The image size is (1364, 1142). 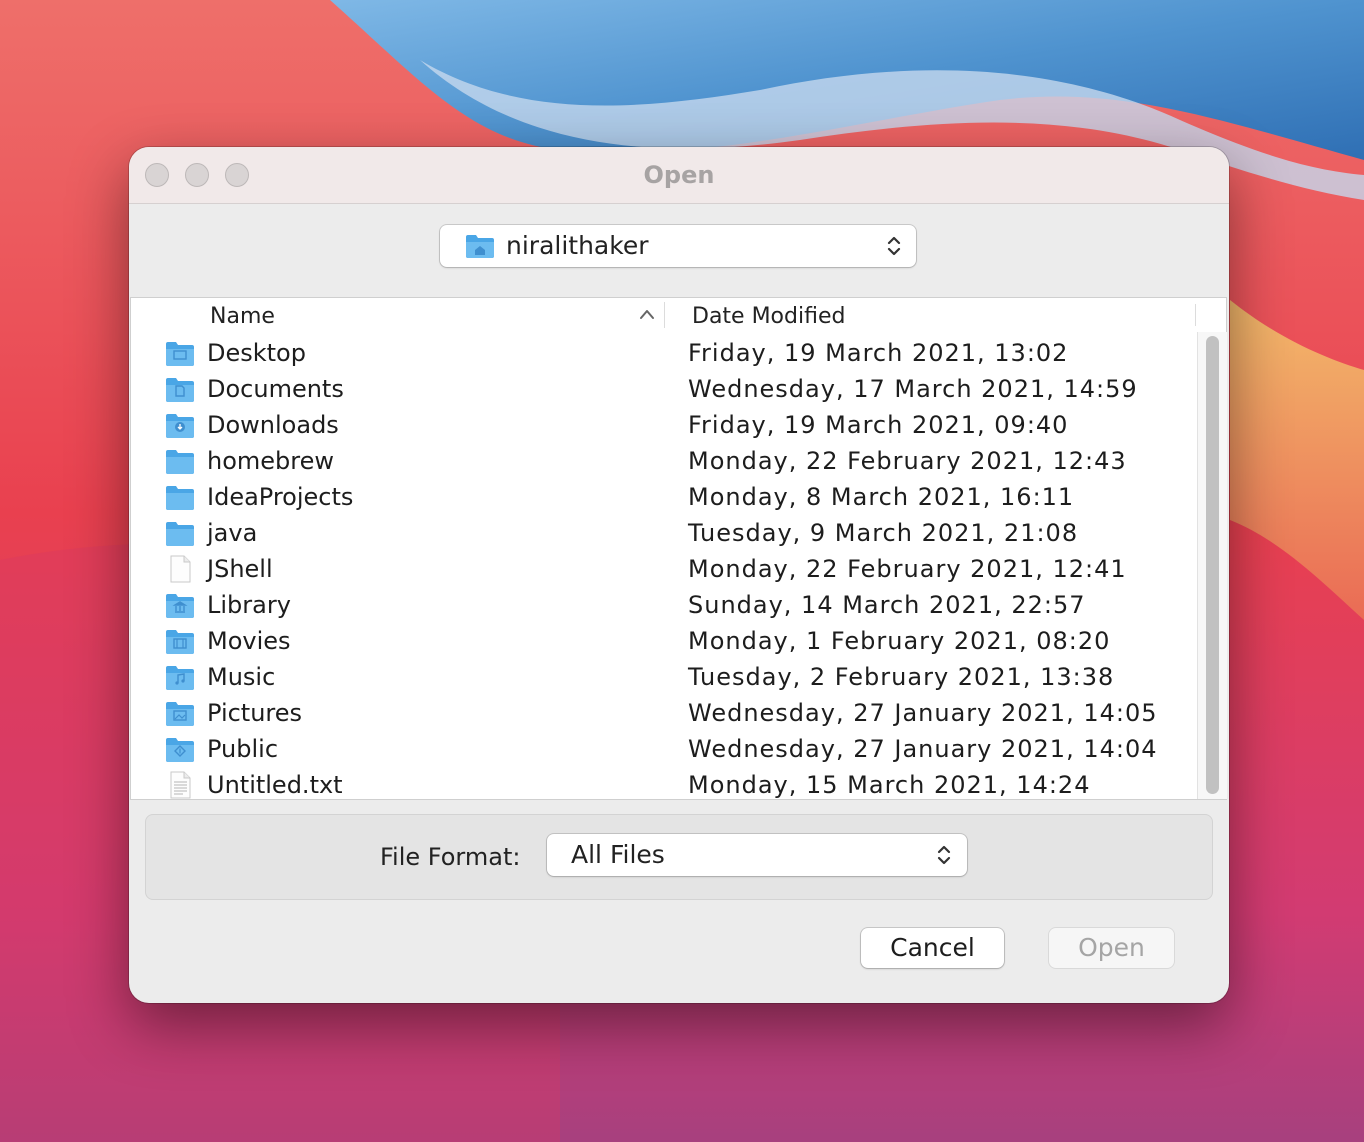 I want to click on file-row: homebrew Monday, 22 February 2021, 12:43, so click(x=663, y=461).